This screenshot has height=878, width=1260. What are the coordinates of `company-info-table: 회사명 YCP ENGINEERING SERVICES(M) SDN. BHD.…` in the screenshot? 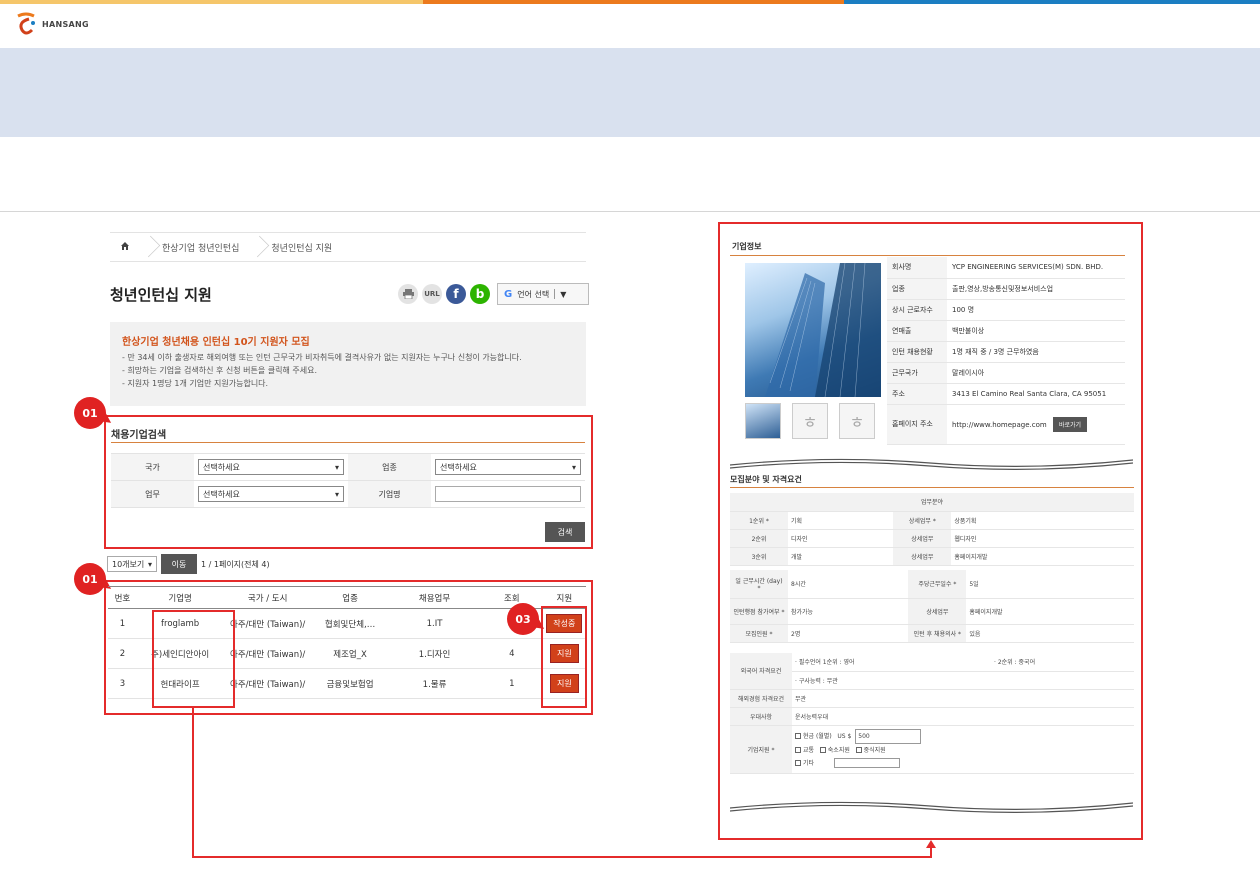 It's located at (1006, 351).